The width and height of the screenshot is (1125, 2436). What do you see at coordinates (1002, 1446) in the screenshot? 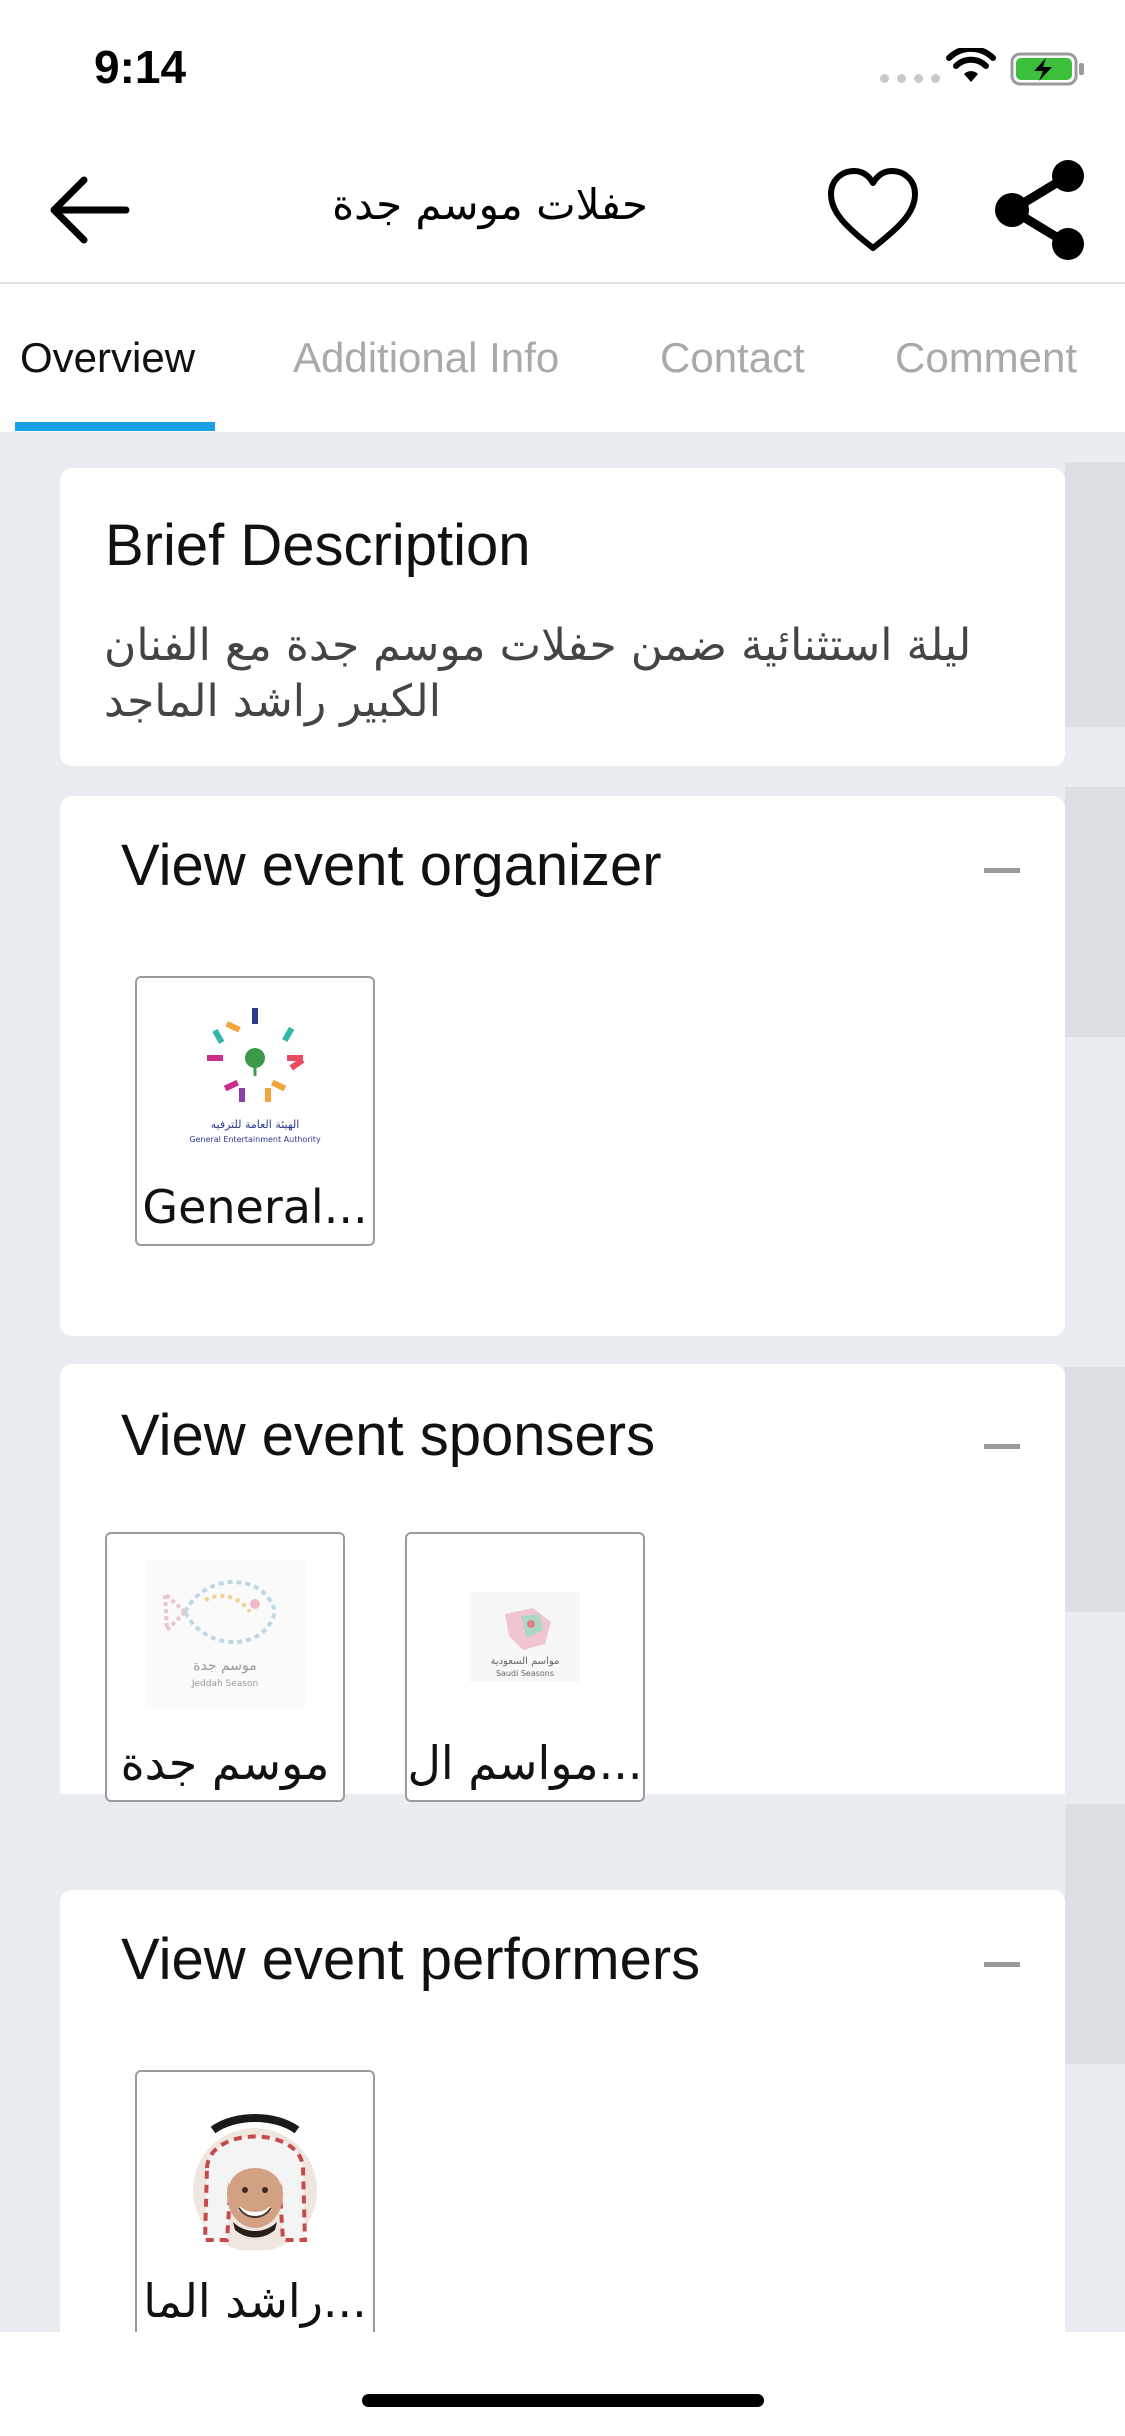
I see `collapse-sponsors-icon` at bounding box center [1002, 1446].